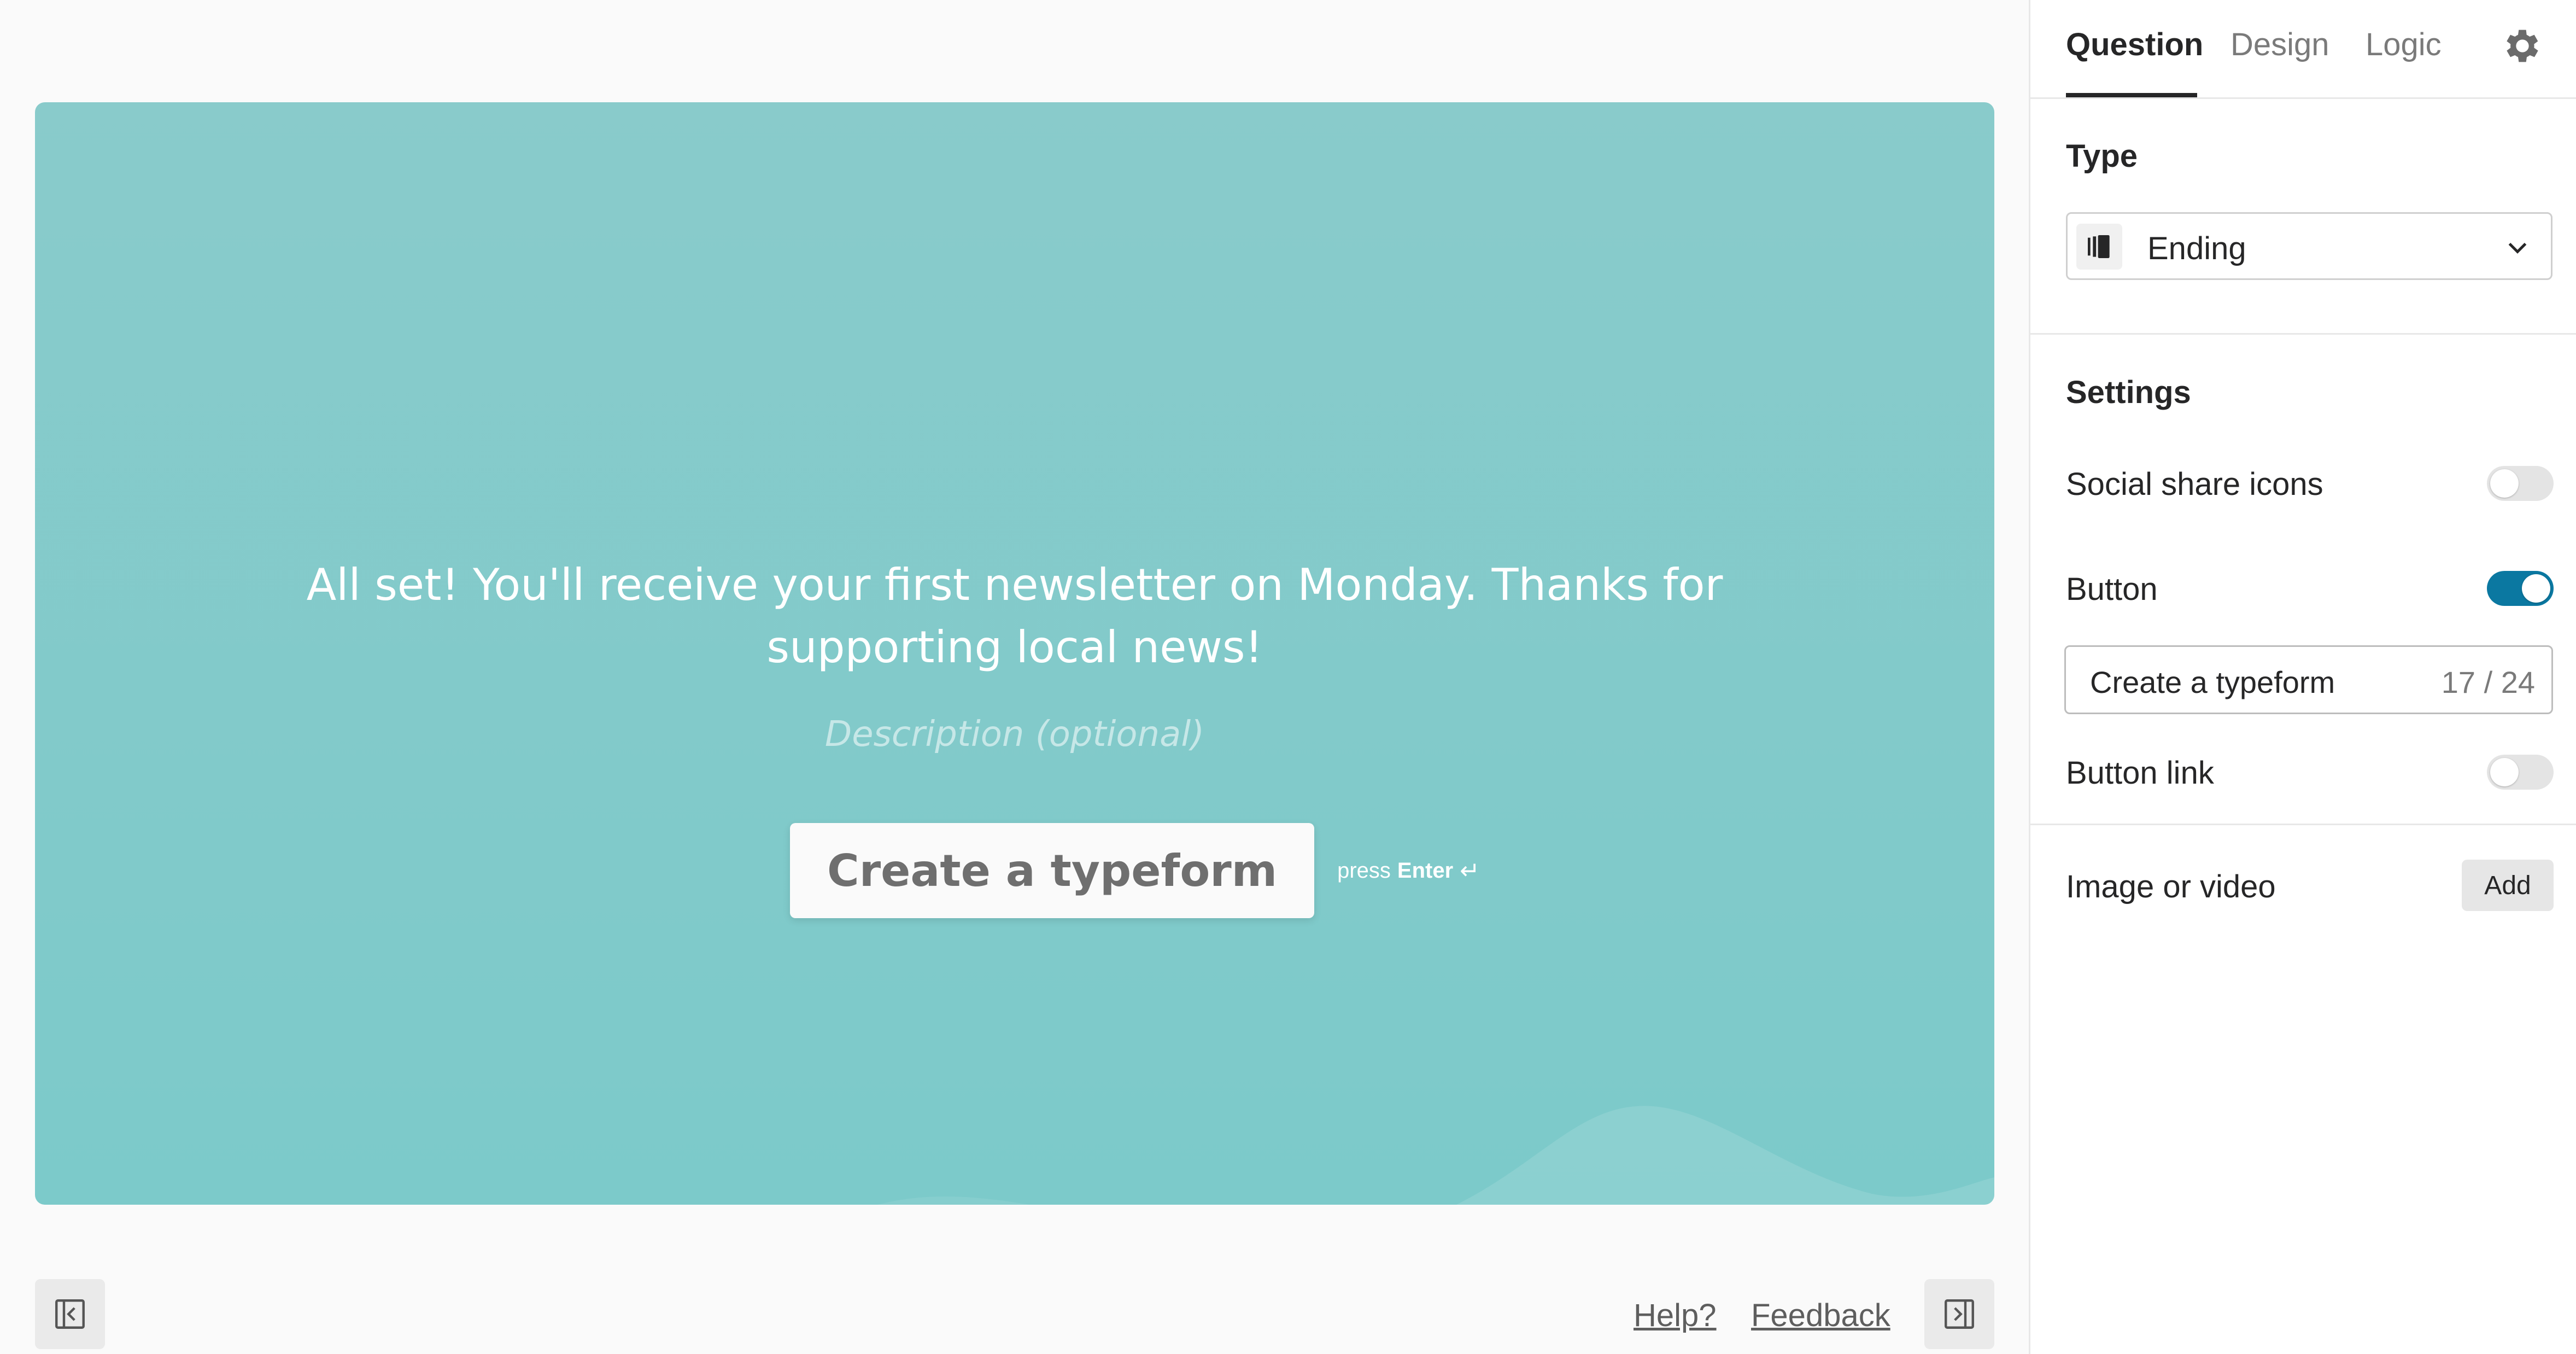 The image size is (2576, 1354). I want to click on help-link: Help?, so click(1676, 1315).